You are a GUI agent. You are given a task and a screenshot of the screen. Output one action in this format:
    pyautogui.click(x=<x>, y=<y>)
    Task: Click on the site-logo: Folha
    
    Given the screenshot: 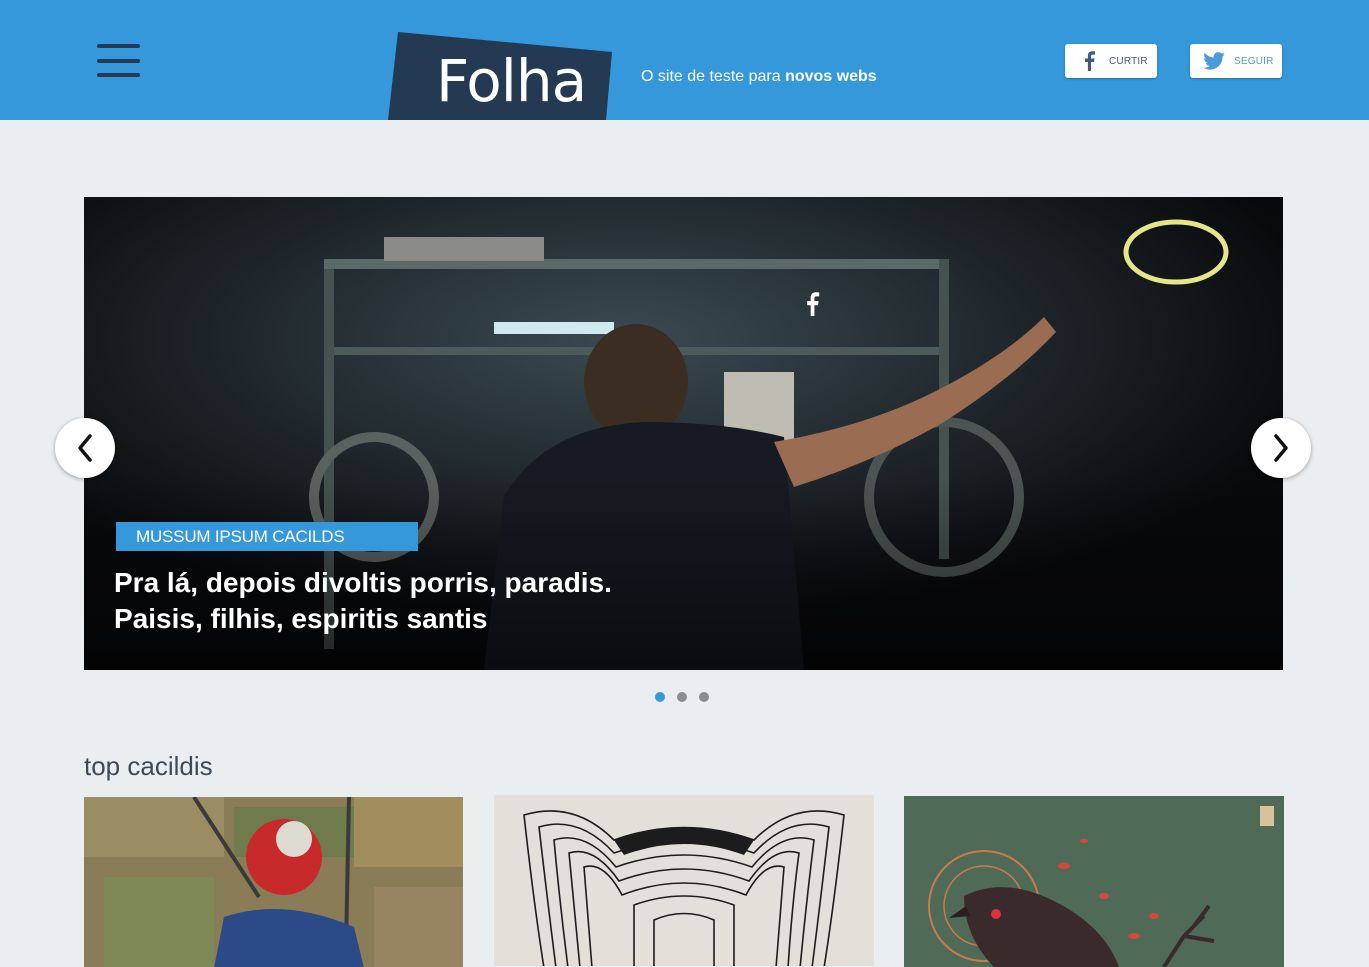 What is the action you would take?
    pyautogui.click(x=500, y=75)
    